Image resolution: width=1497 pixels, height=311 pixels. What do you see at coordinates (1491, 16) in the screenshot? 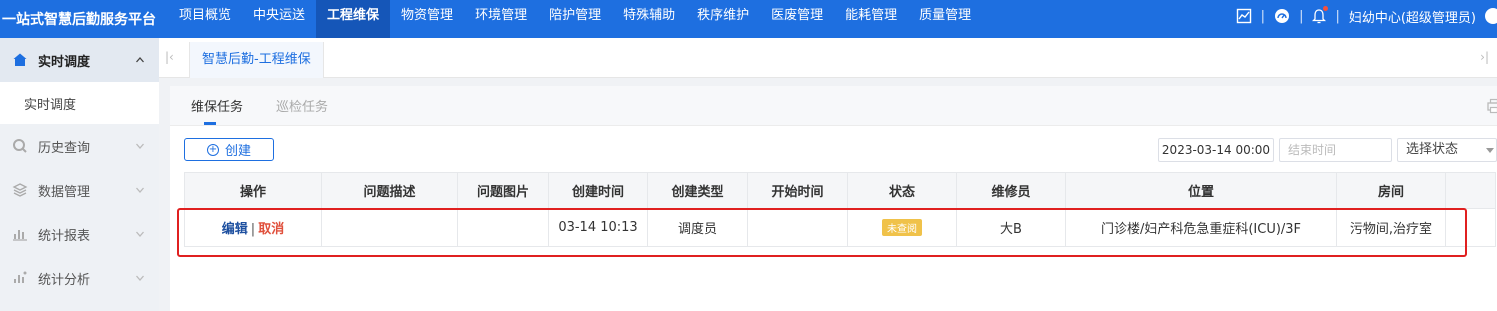
I see `avatar` at bounding box center [1491, 16].